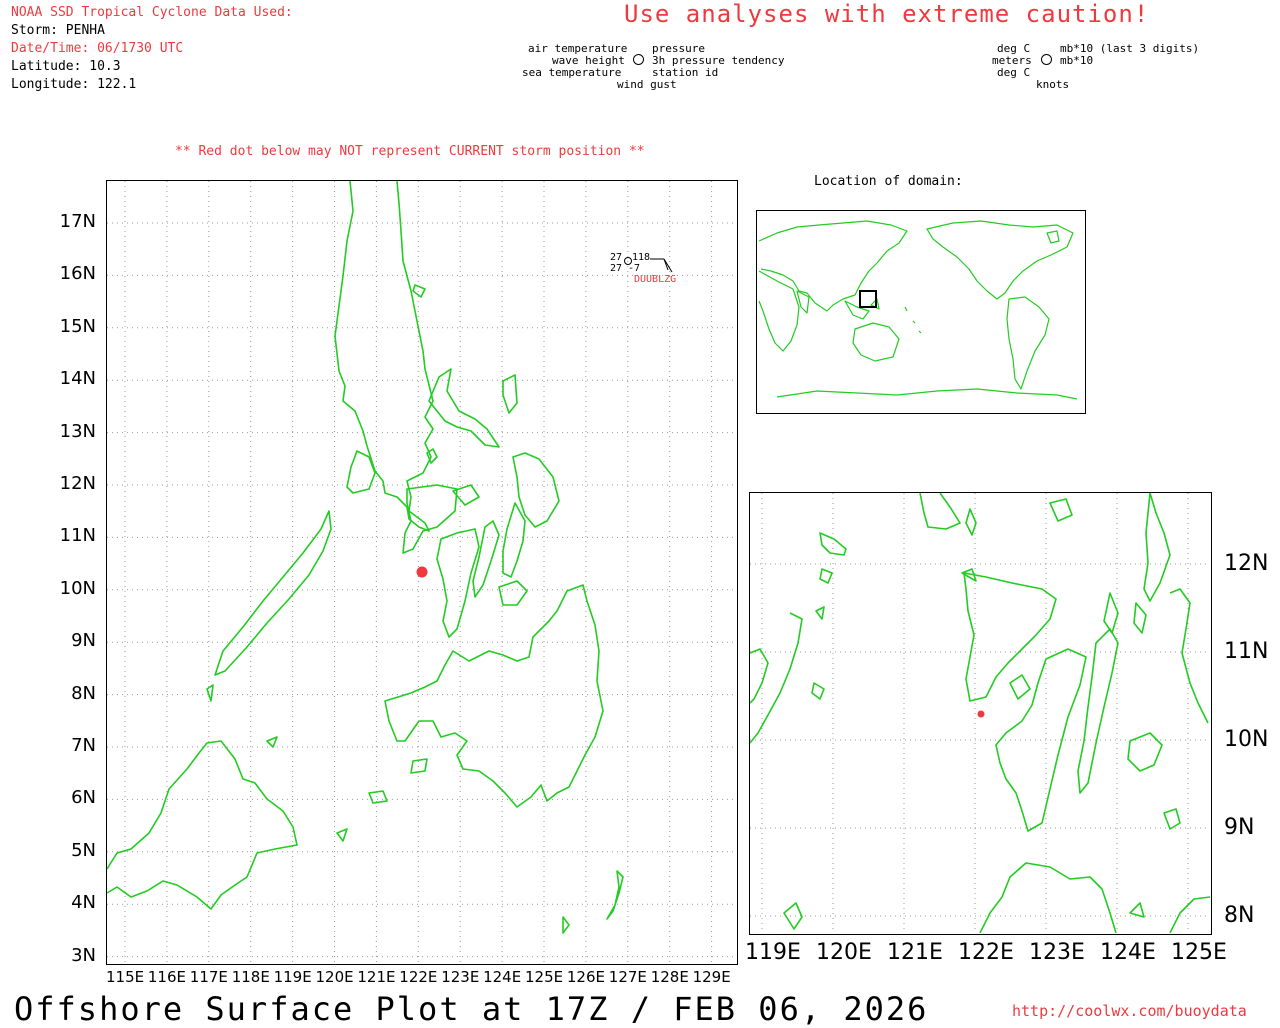 The image size is (1280, 1028). What do you see at coordinates (1128, 952) in the screenshot?
I see `zoom-lon-label: 124E` at bounding box center [1128, 952].